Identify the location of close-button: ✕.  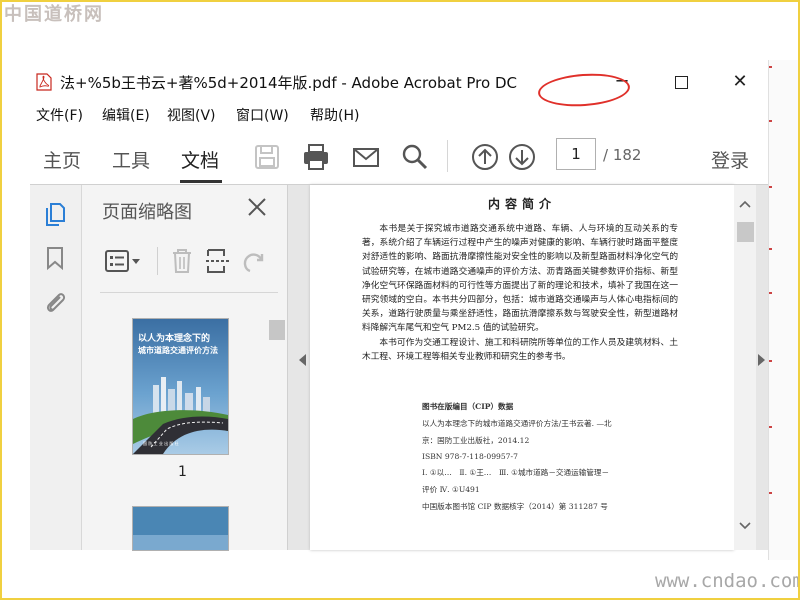
(740, 82).